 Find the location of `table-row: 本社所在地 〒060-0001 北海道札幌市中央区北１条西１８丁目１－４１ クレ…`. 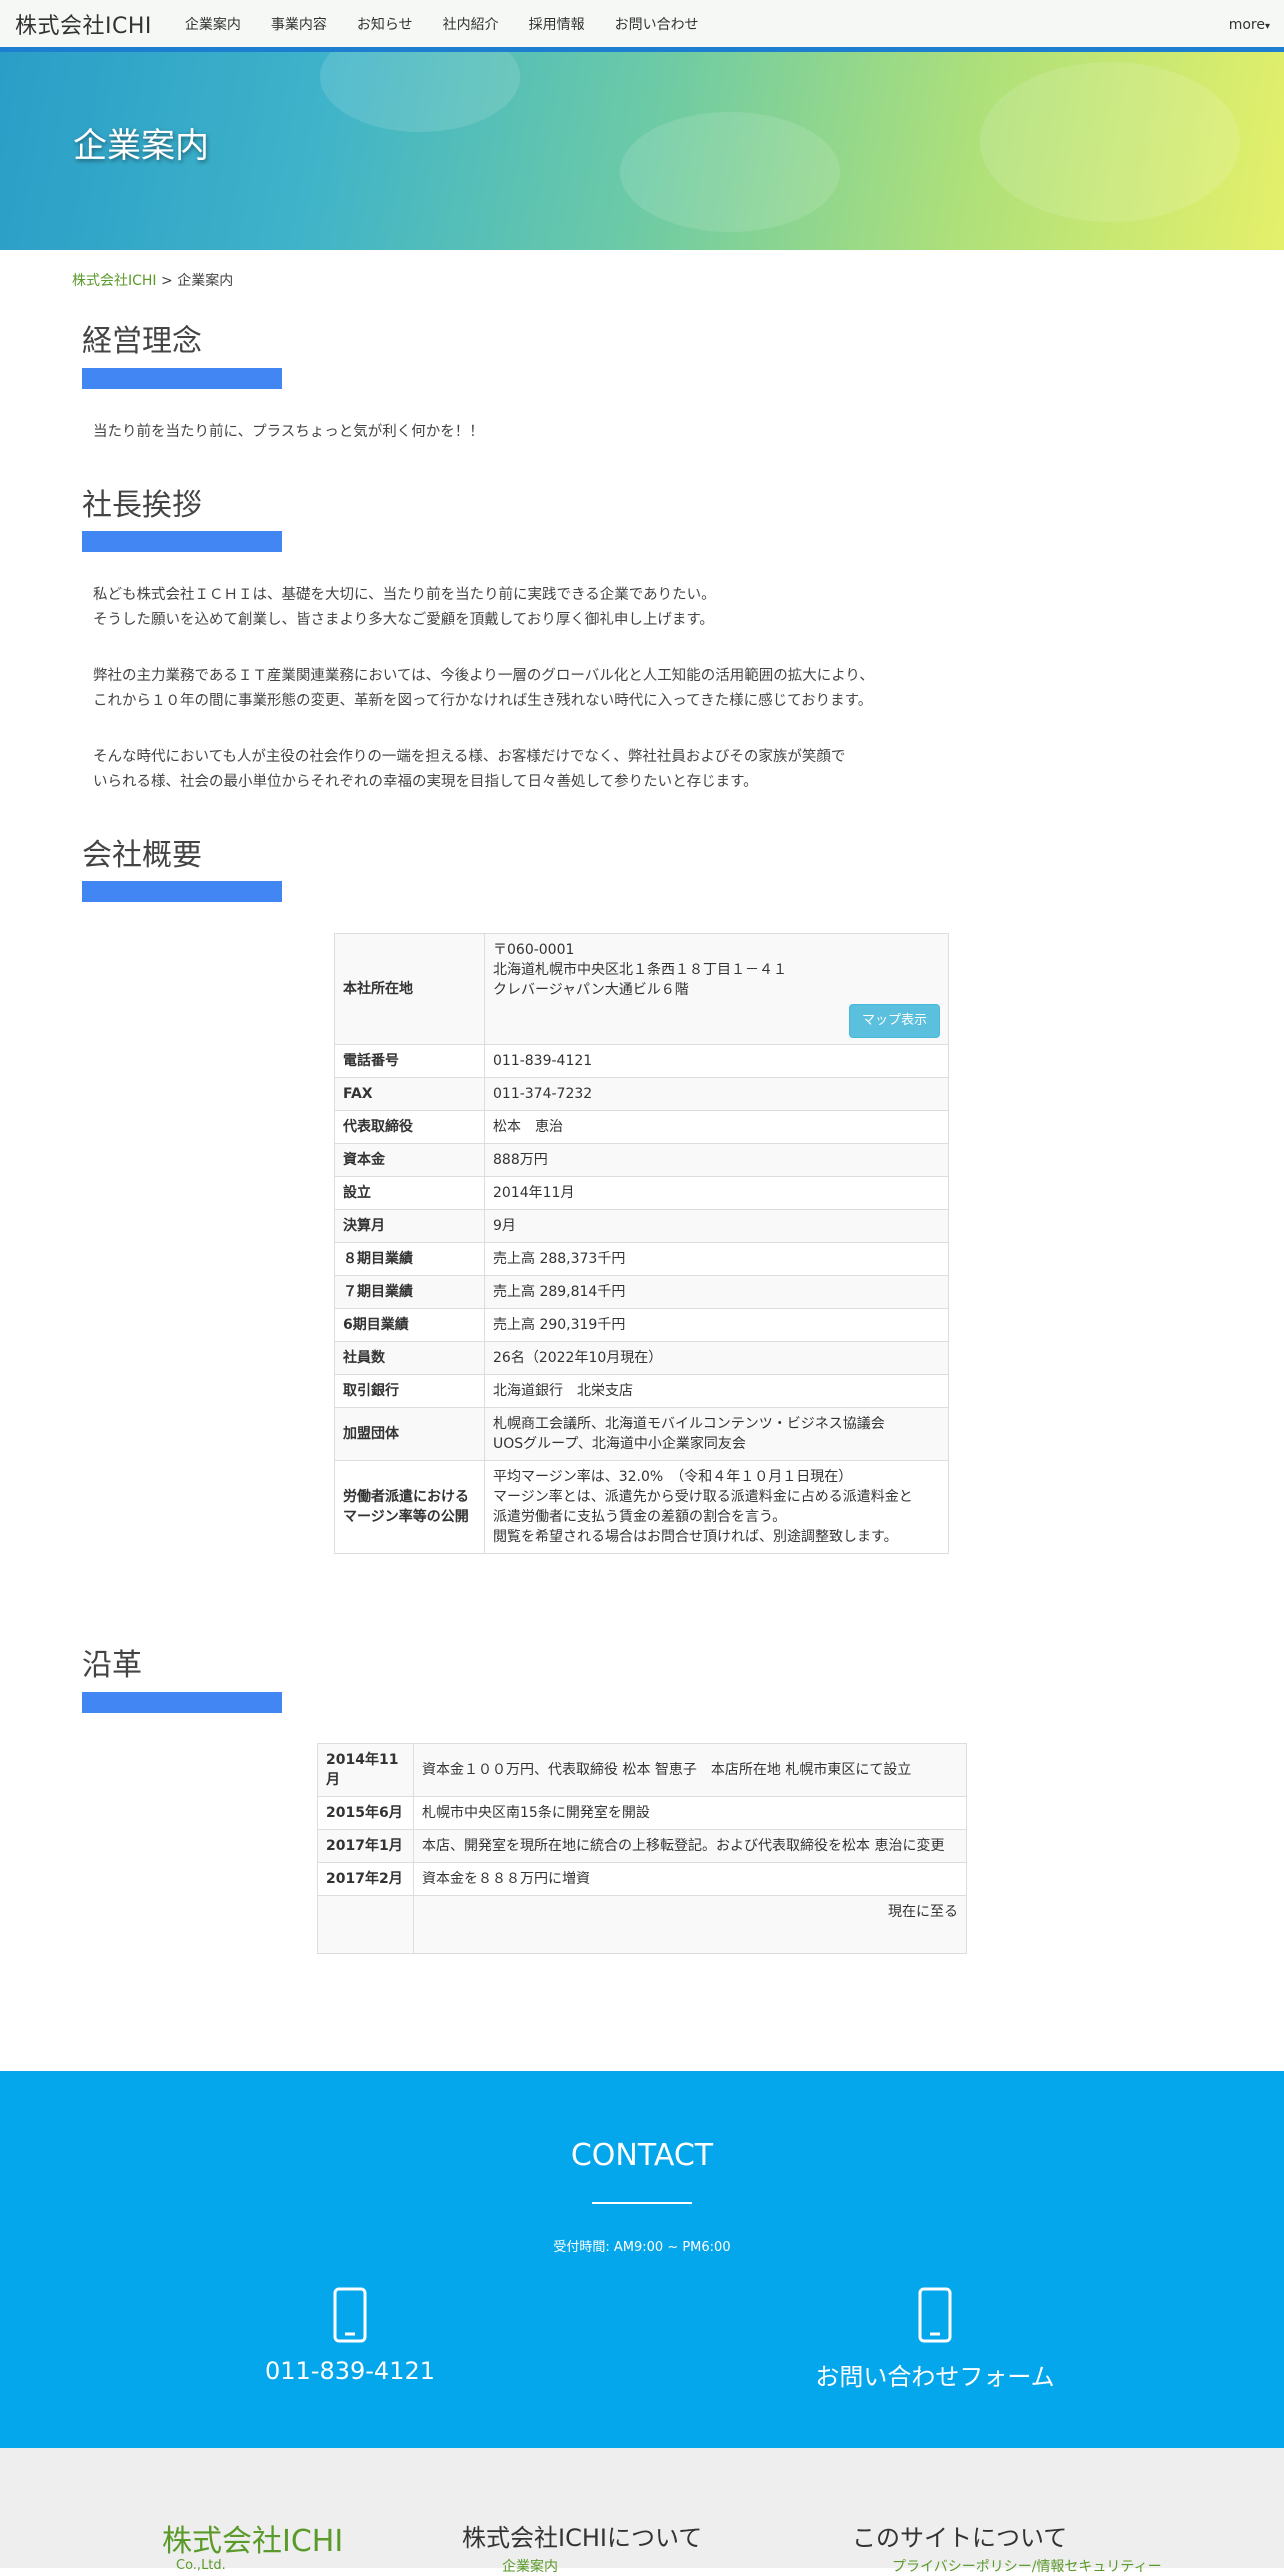

table-row: 本社所在地 〒060-0001 北海道札幌市中央区北１条西１８丁目１－４１ クレ… is located at coordinates (641, 989).